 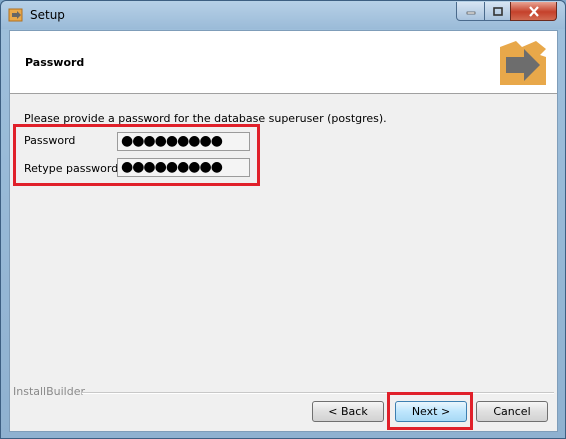 I want to click on next-button-highlight, so click(x=430, y=411).